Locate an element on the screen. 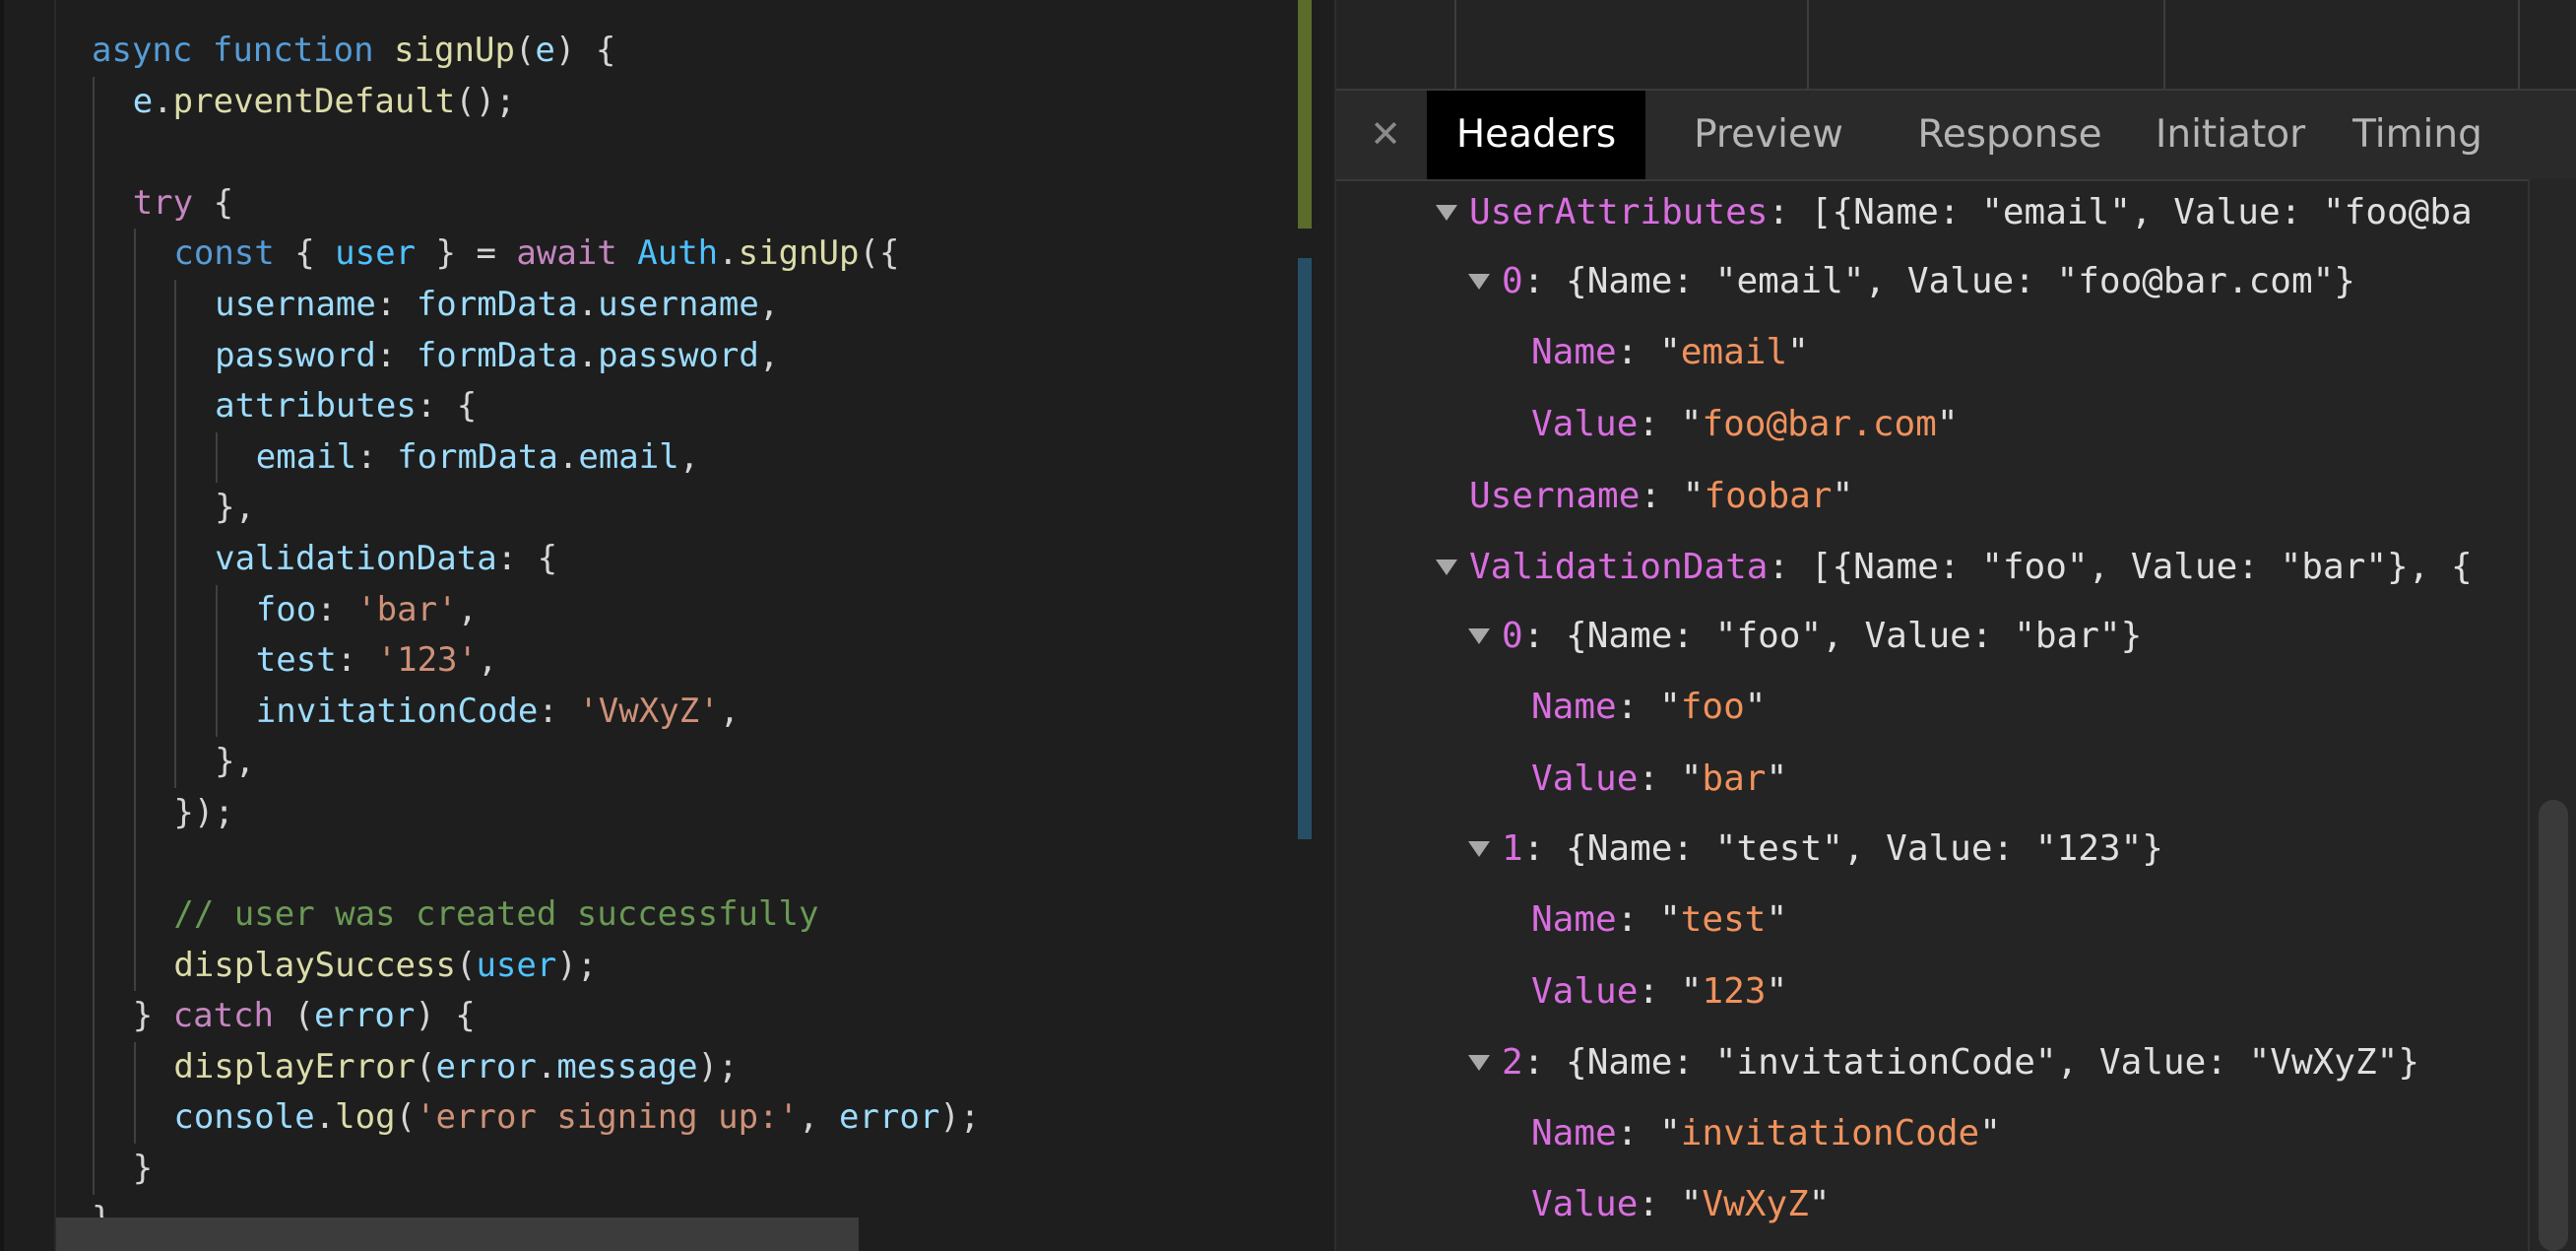  details-tab-bar: ✕ Headers Preview Response Initiator Timing is located at coordinates (1956, 136).